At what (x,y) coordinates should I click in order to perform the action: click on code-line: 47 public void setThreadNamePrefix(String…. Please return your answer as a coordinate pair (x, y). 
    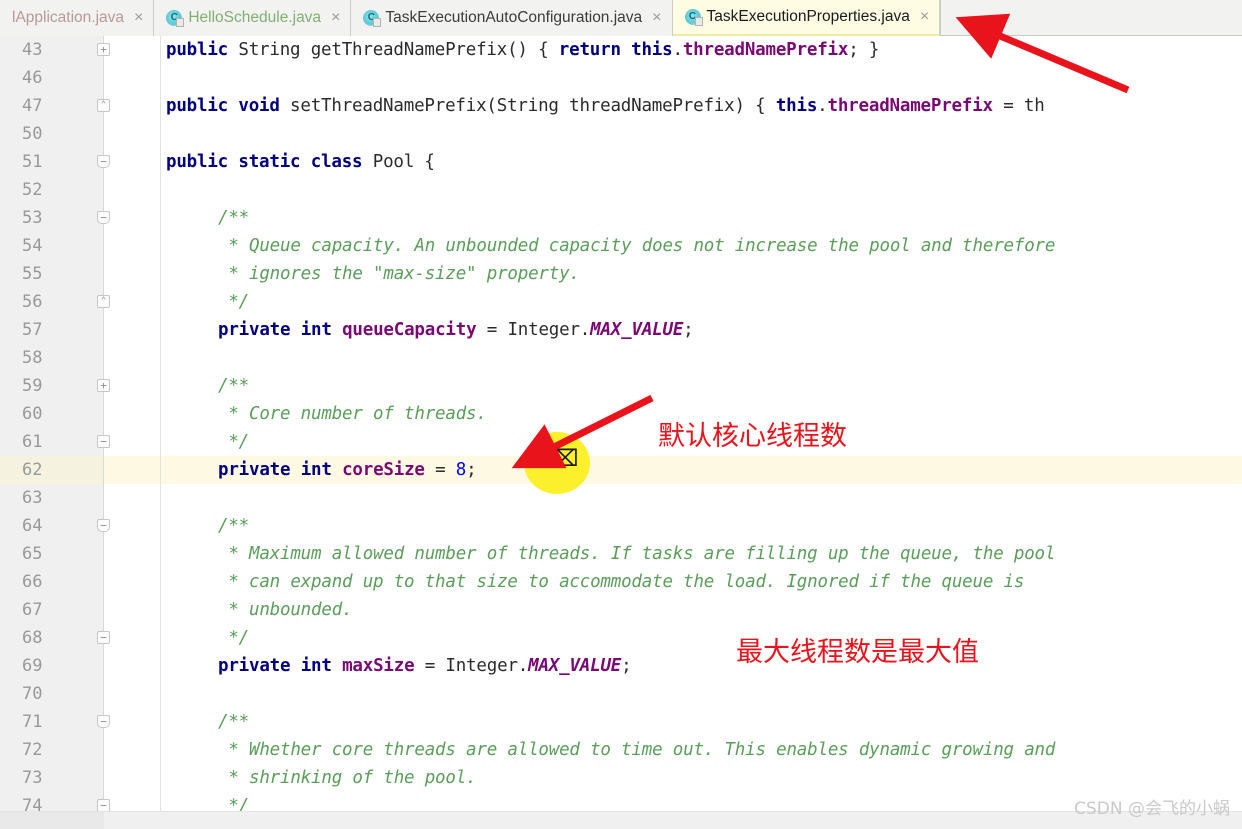
    Looking at the image, I should click on (621, 106).